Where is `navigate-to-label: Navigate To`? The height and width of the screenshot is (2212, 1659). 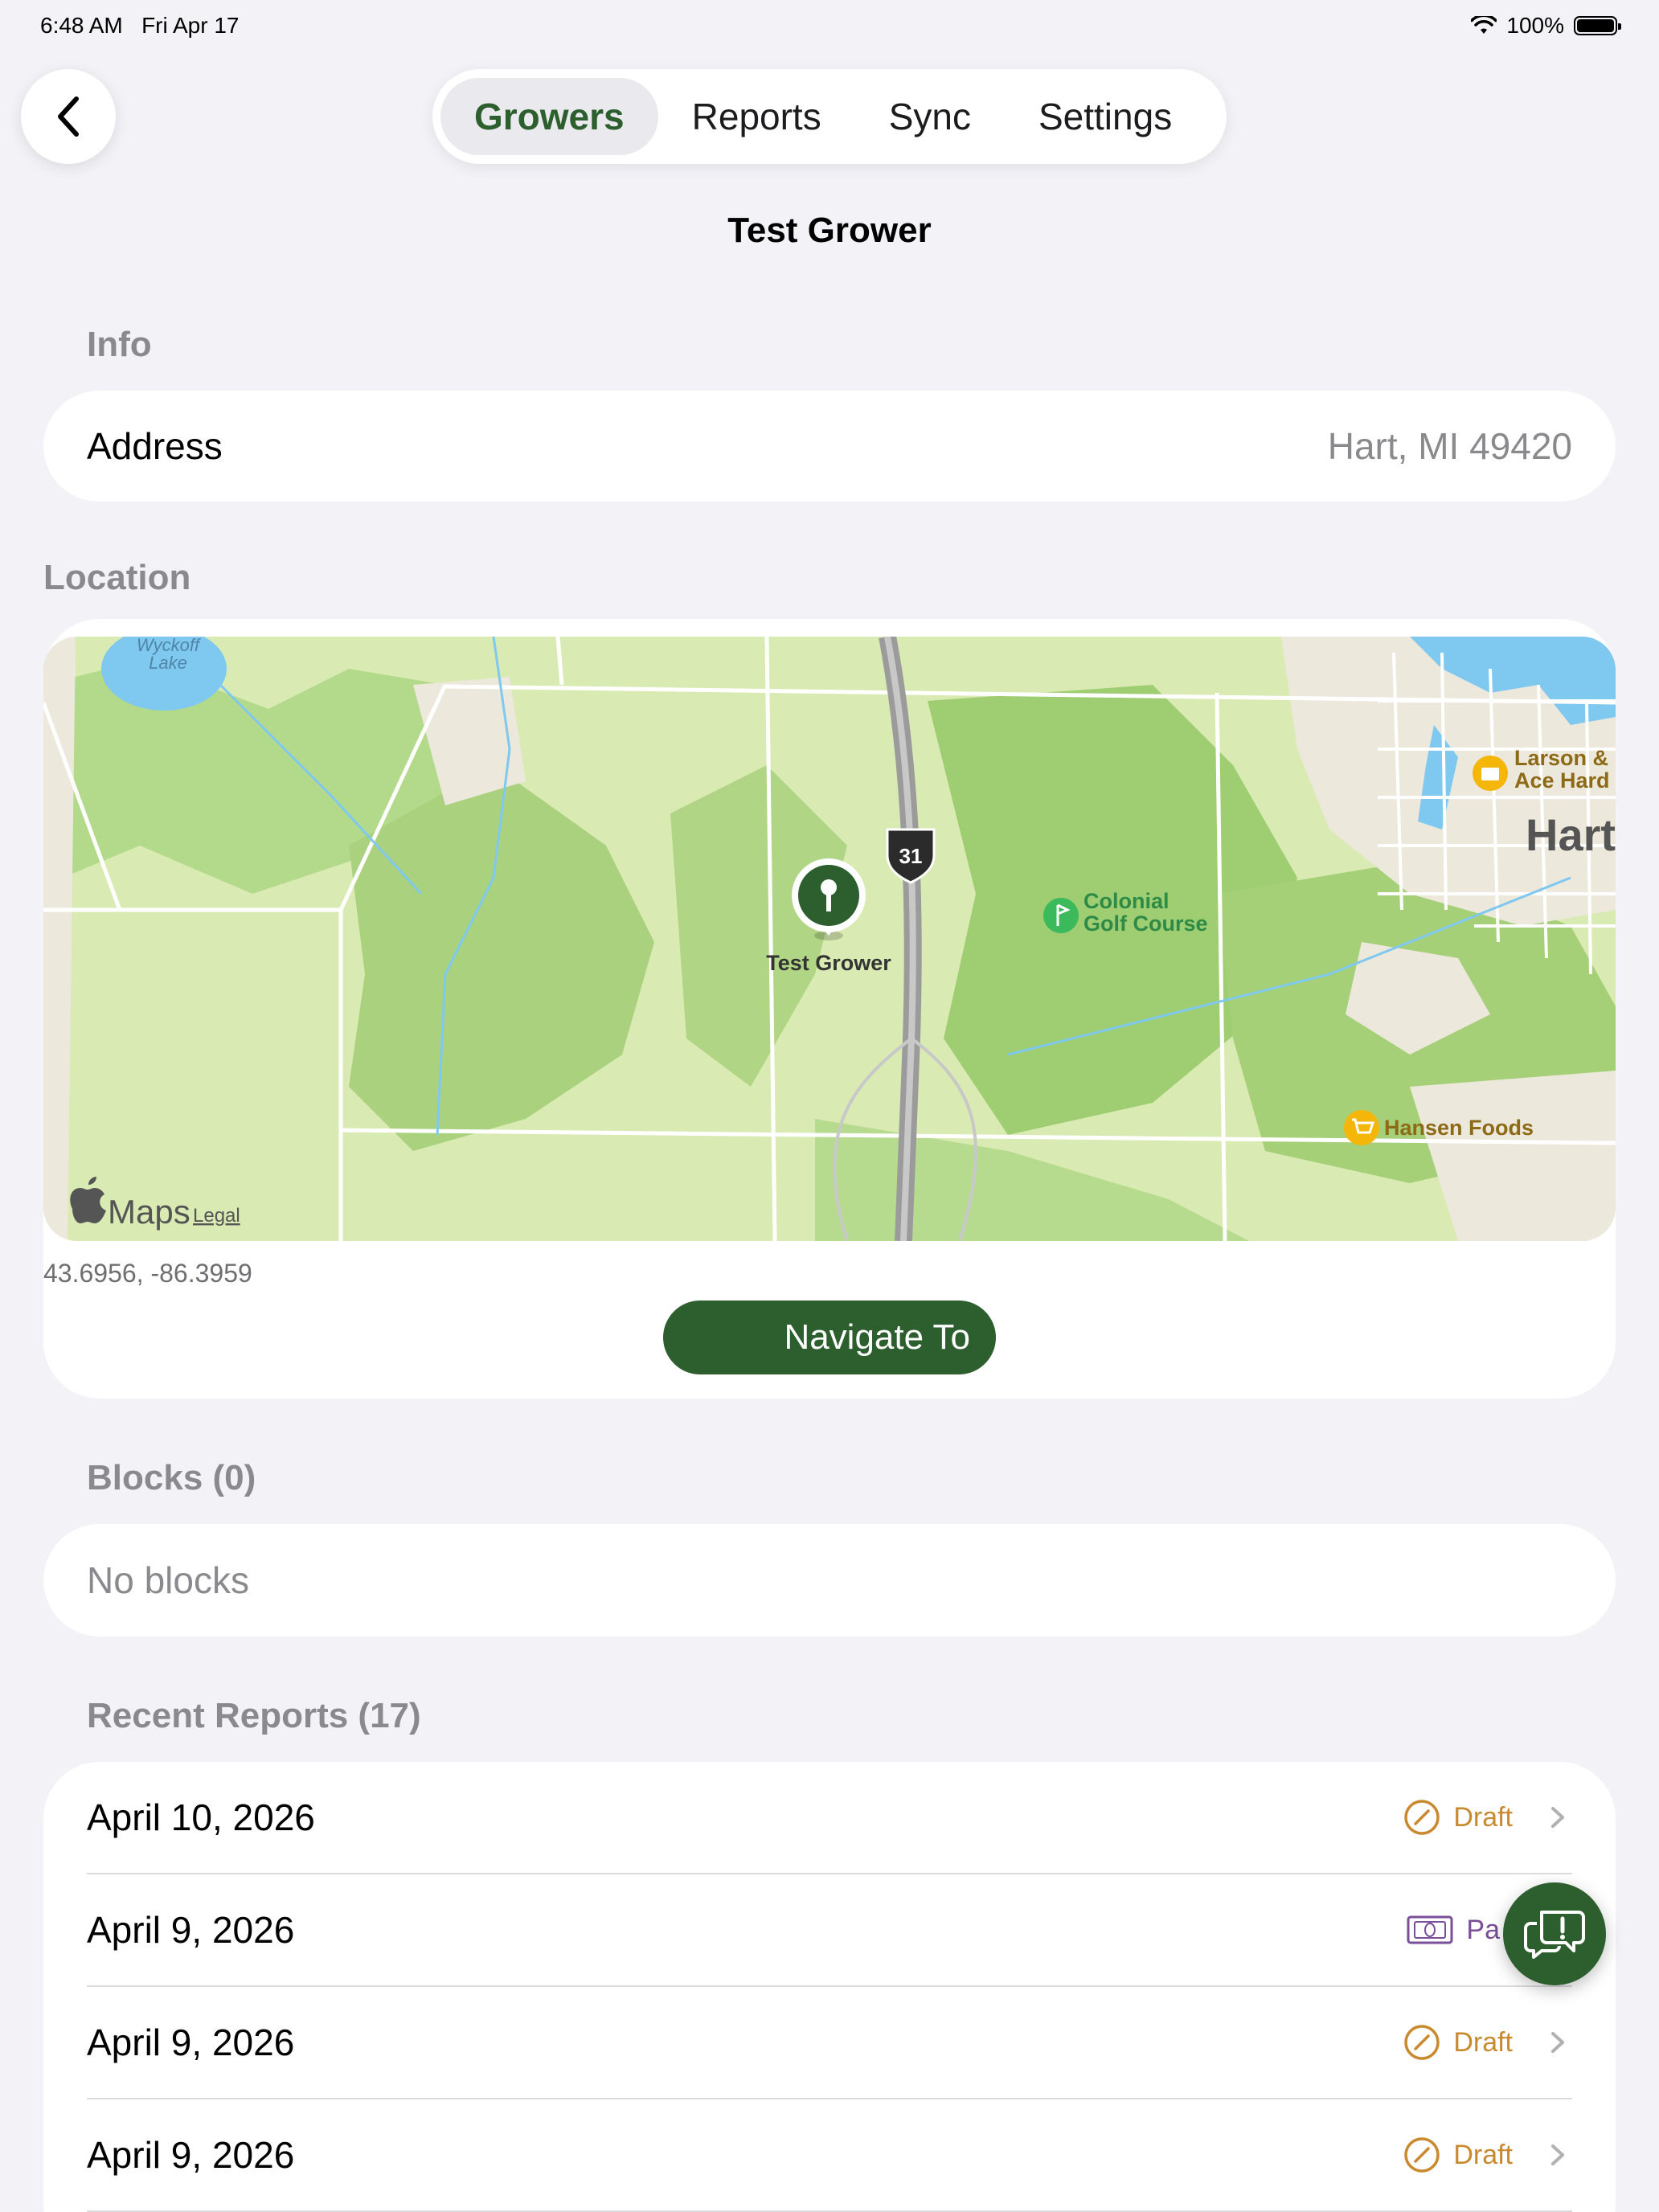 navigate-to-label: Navigate To is located at coordinates (877, 1337).